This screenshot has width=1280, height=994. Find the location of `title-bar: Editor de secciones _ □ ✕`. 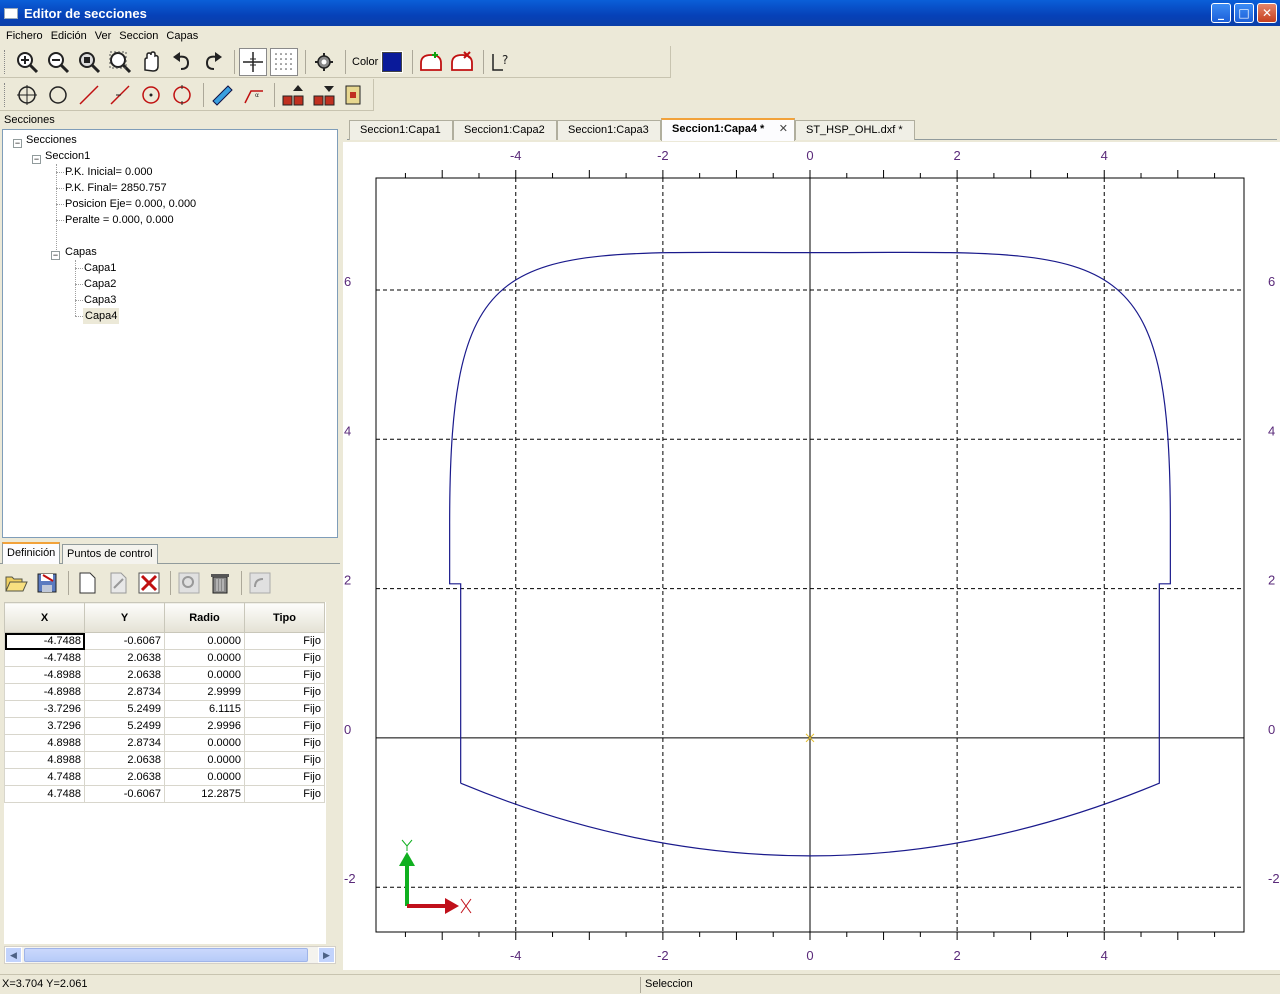

title-bar: Editor de secciones _ □ ✕ is located at coordinates (640, 13).